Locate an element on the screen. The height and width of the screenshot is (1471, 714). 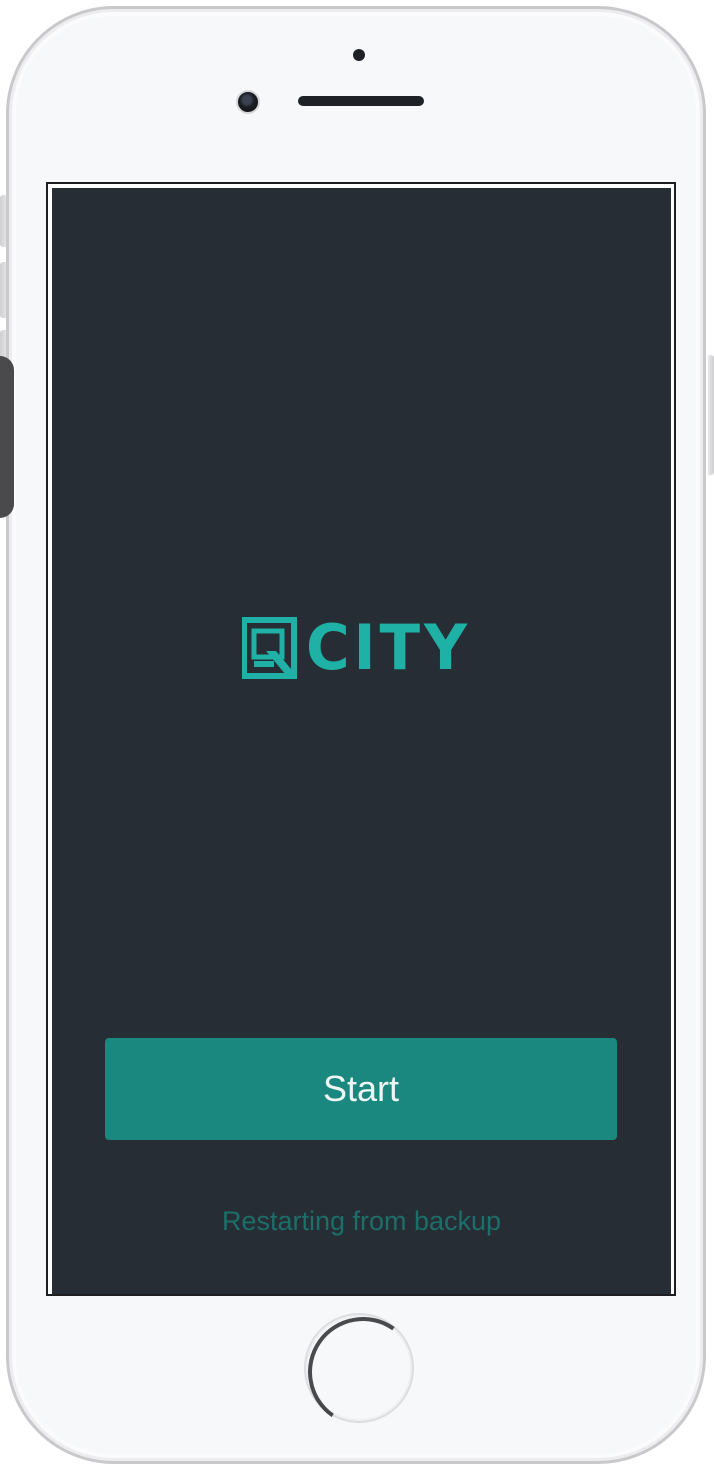
restore-from-backup-link: Restarting from backup is located at coordinates (361, 1221).